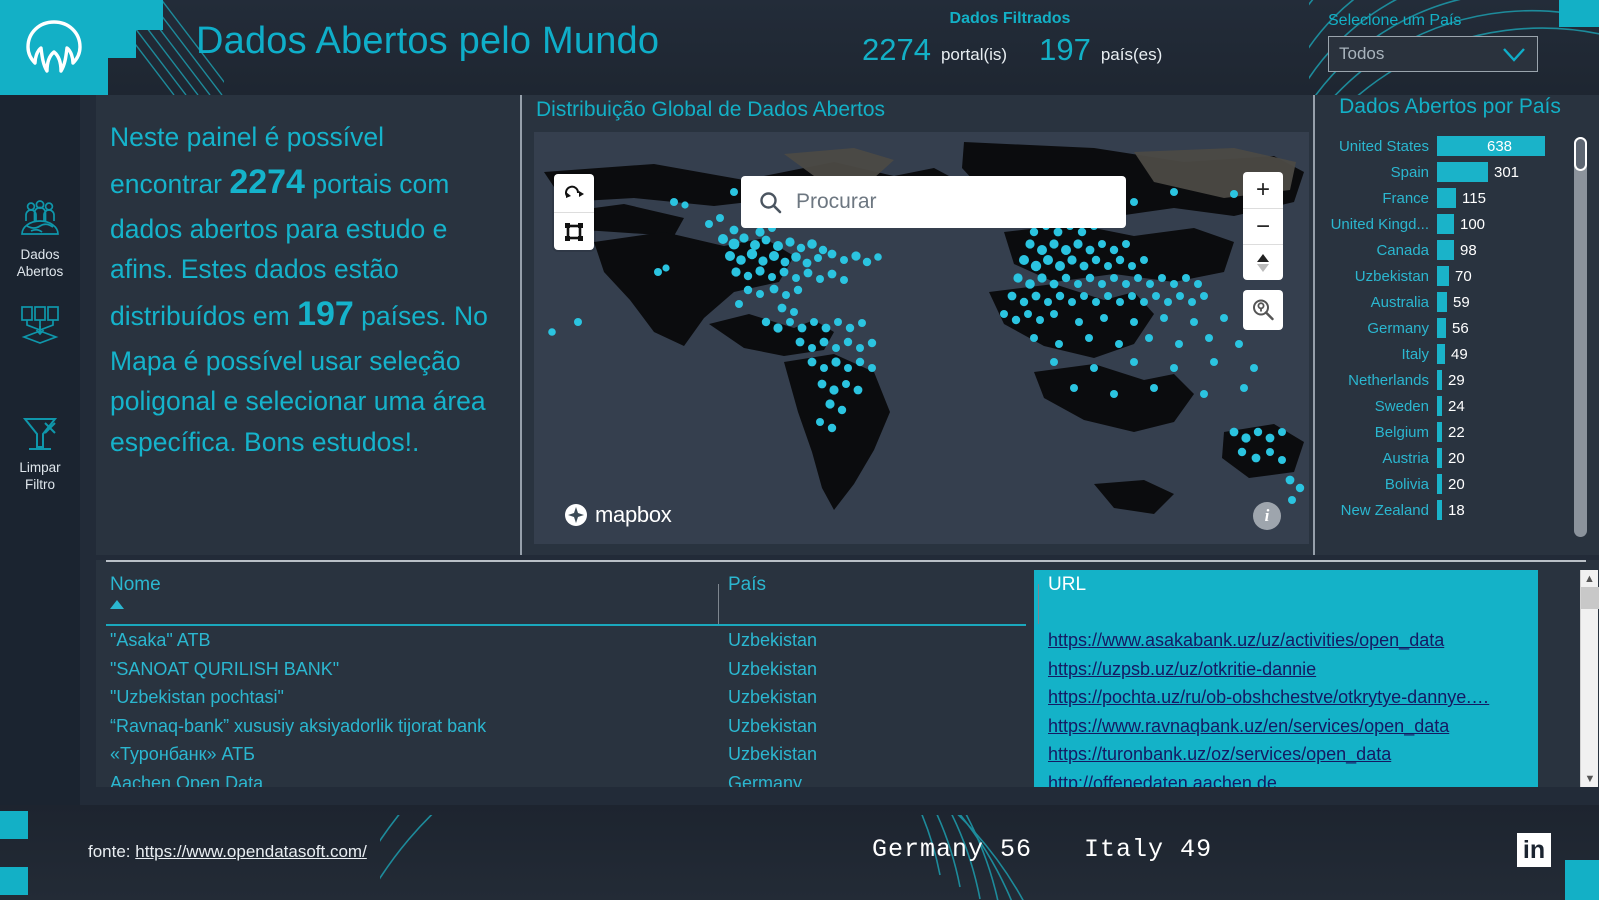 This screenshot has height=900, width=1599. I want to click on country-bar-row: Bolivia 20, so click(1442, 484).